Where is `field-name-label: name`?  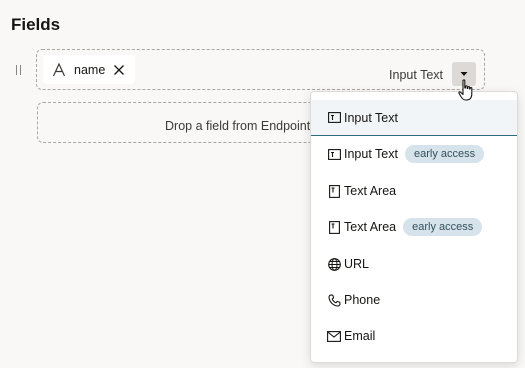
field-name-label: name is located at coordinates (90, 69).